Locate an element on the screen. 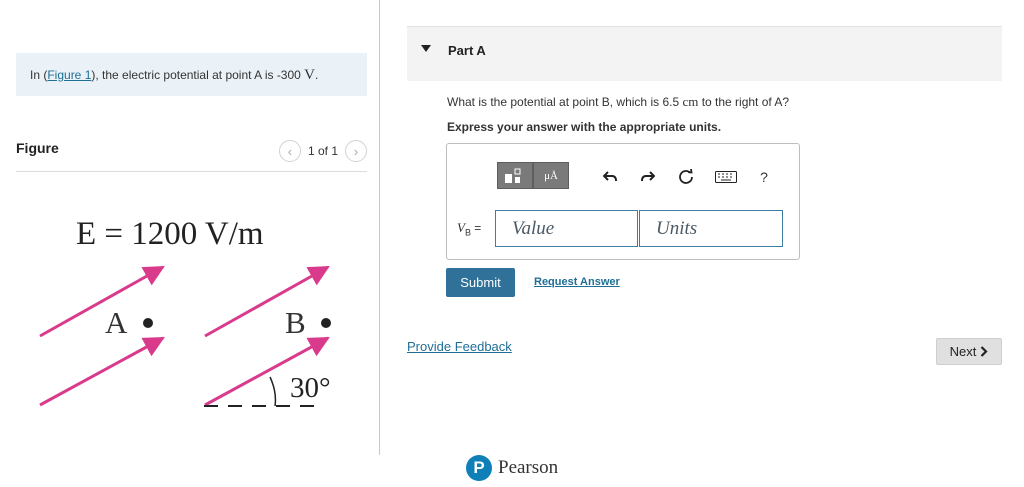 The width and height of the screenshot is (1024, 487). angle-arc is located at coordinates (273, 391).